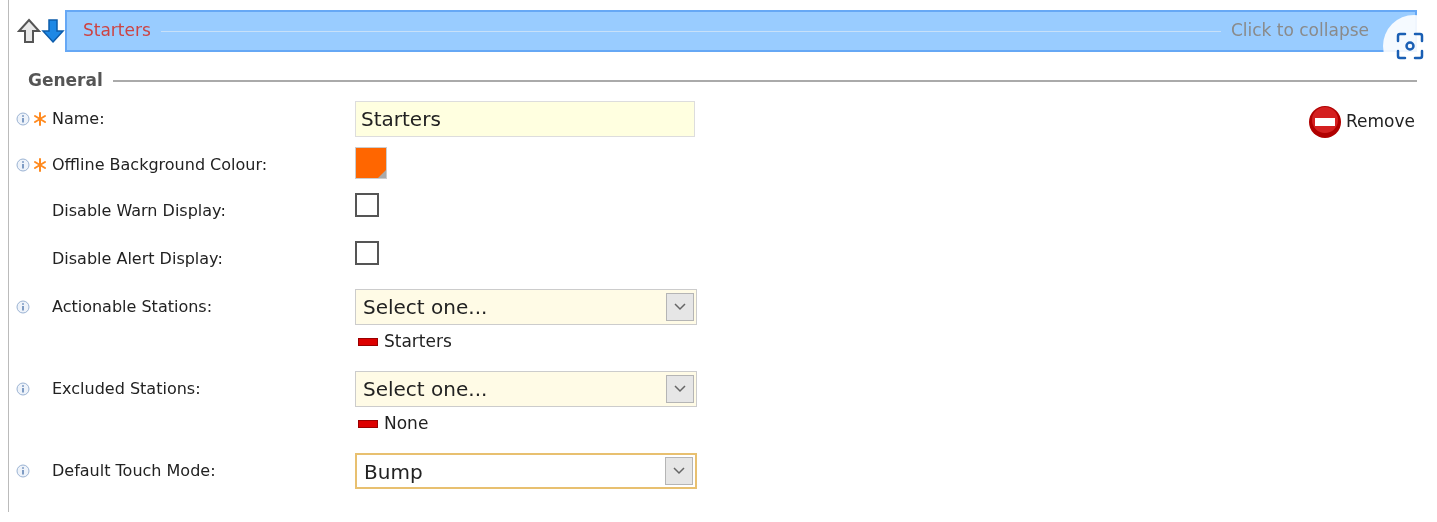 This screenshot has height=522, width=1437. Describe the element at coordinates (406, 424) in the screenshot. I see `station-tag: None` at that location.